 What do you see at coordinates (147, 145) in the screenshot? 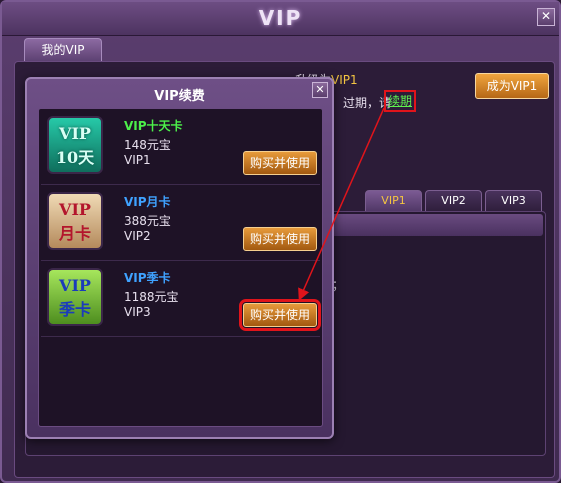
I see `card-price: 148元宝` at bounding box center [147, 145].